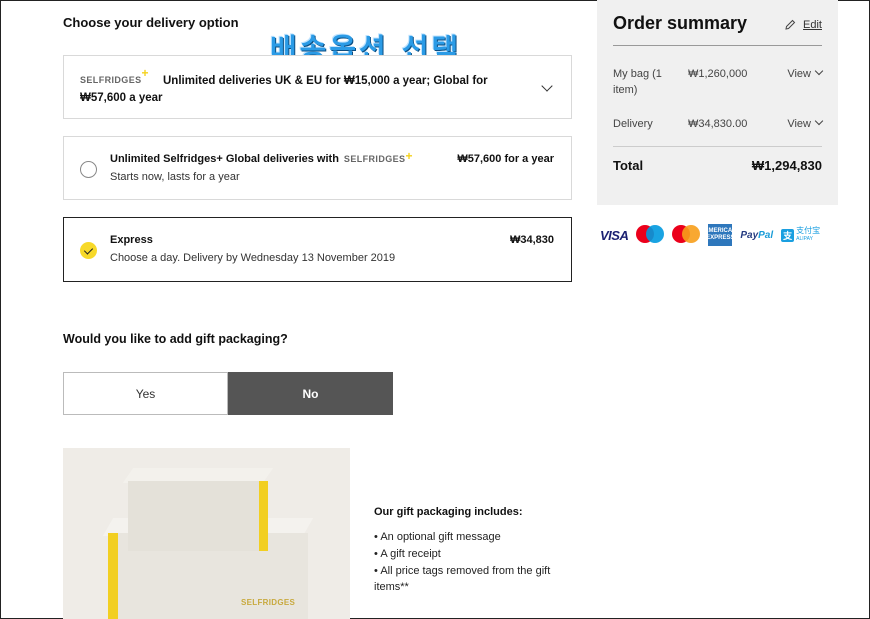 Image resolution: width=870 pixels, height=619 pixels. What do you see at coordinates (720, 235) in the screenshot?
I see `amex-icon: AMERICAN EXPRESS` at bounding box center [720, 235].